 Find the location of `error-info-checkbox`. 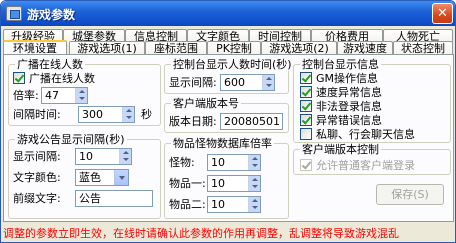

error-info-checkbox is located at coordinates (306, 120).